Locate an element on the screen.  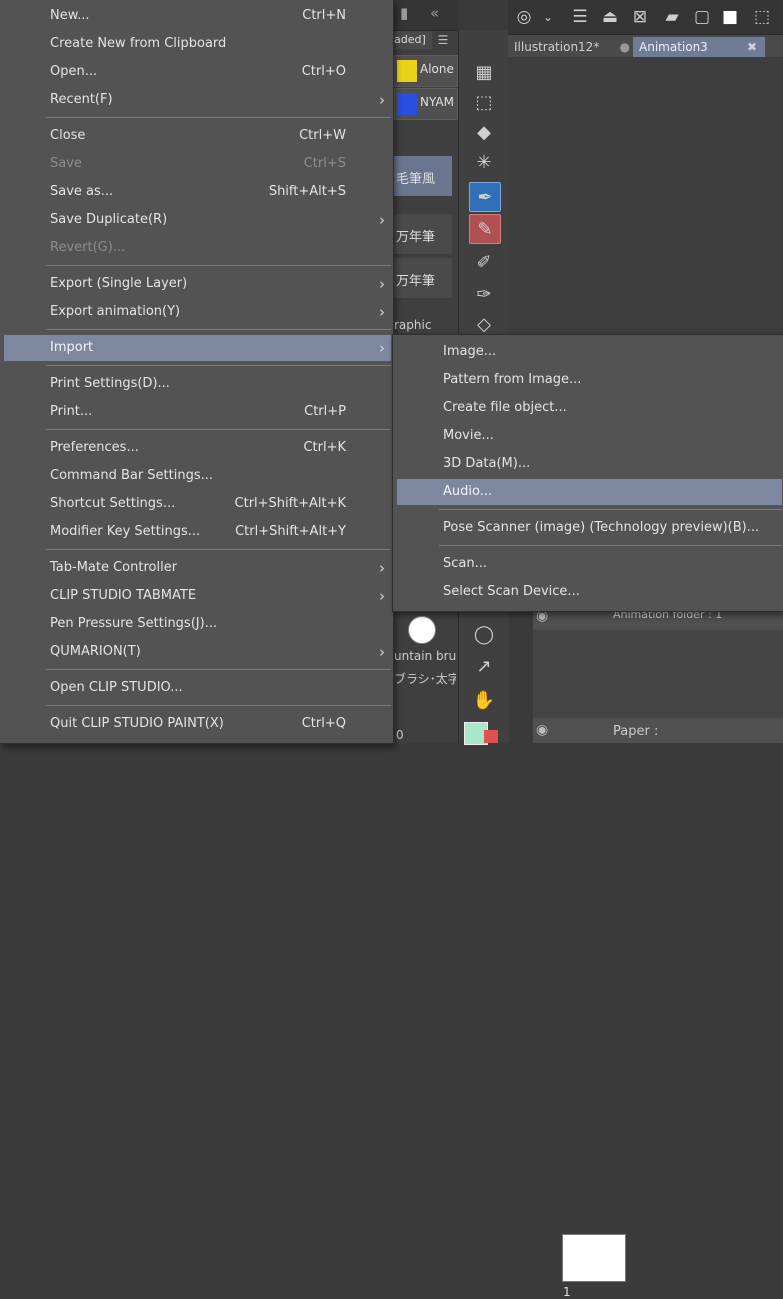
size-value: 0 is located at coordinates (400, 735).